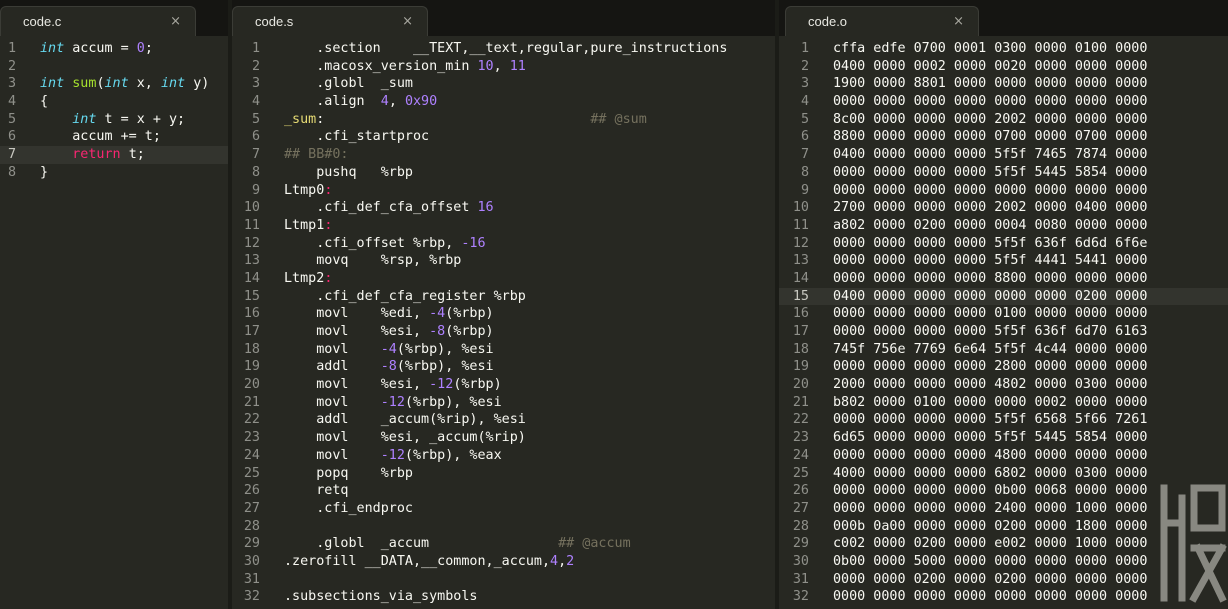 This screenshot has height=609, width=1228. Describe the element at coordinates (1003, 18) in the screenshot. I see `tab-bar: code.o ×` at that location.